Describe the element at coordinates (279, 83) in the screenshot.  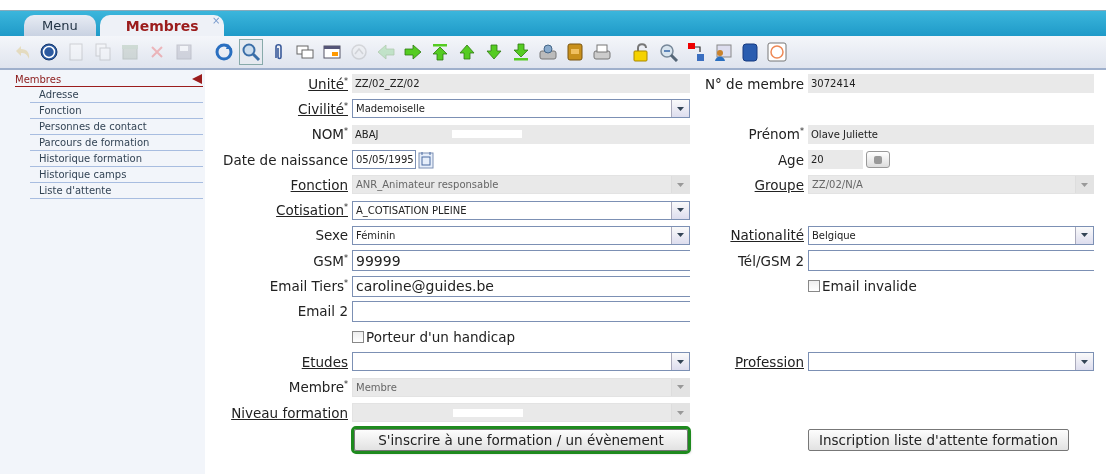
I see `field-link-label: Unité$^{*}$` at that location.